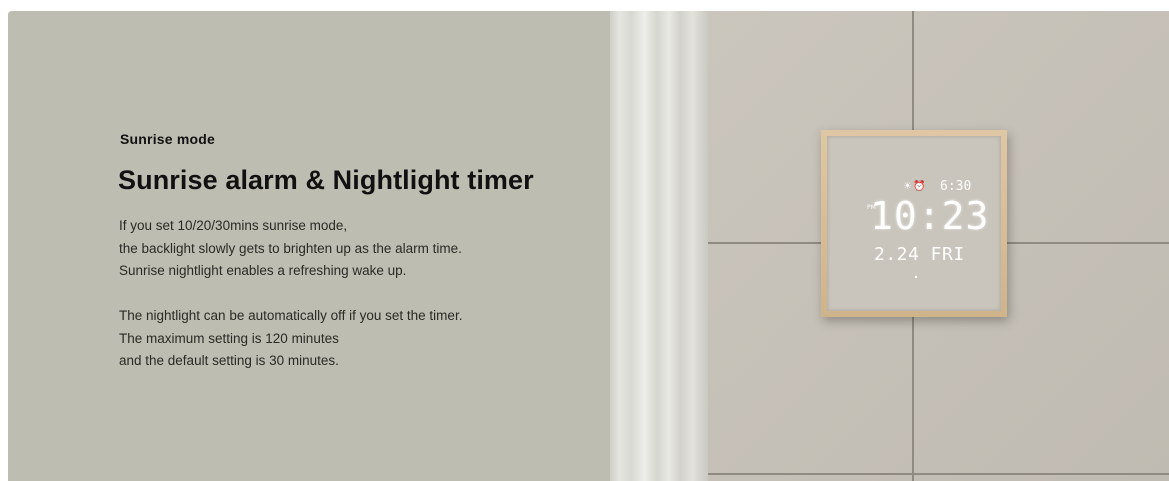 Image resolution: width=1169 pixels, height=481 pixels. I want to click on wall-clock-product-image: ☀⏰ 6:30 PM 10:23 2.24 FRI, so click(914, 223).